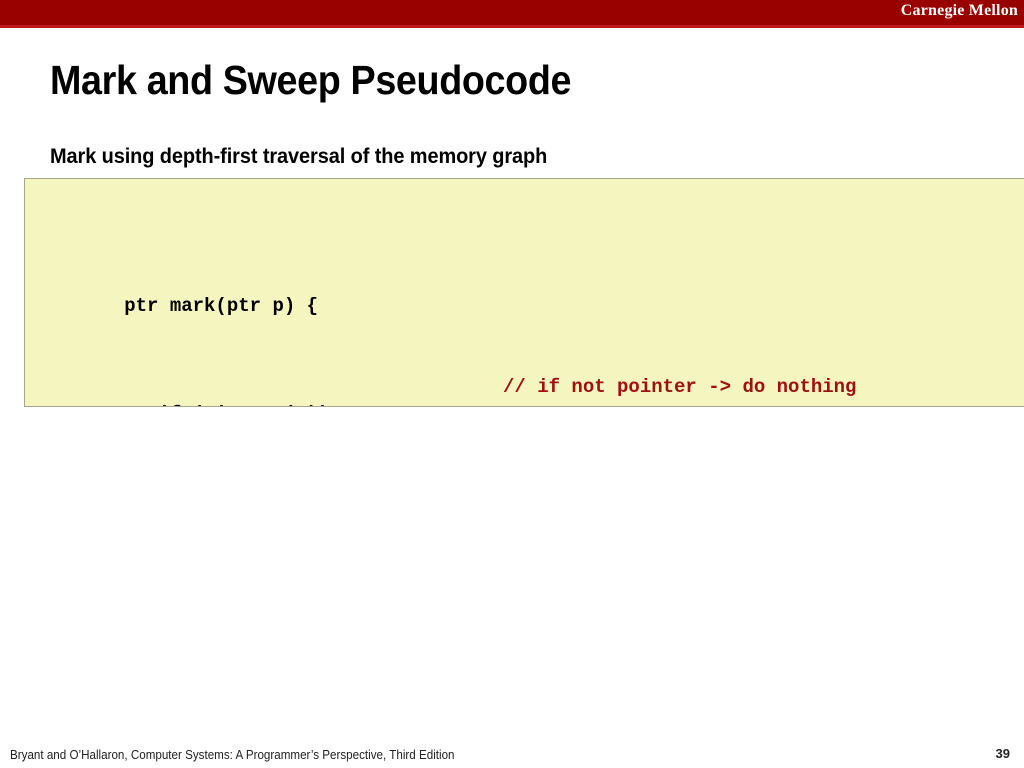  What do you see at coordinates (261, 291) in the screenshot?
I see `code-line: ptr mark(ptr p) {` at bounding box center [261, 291].